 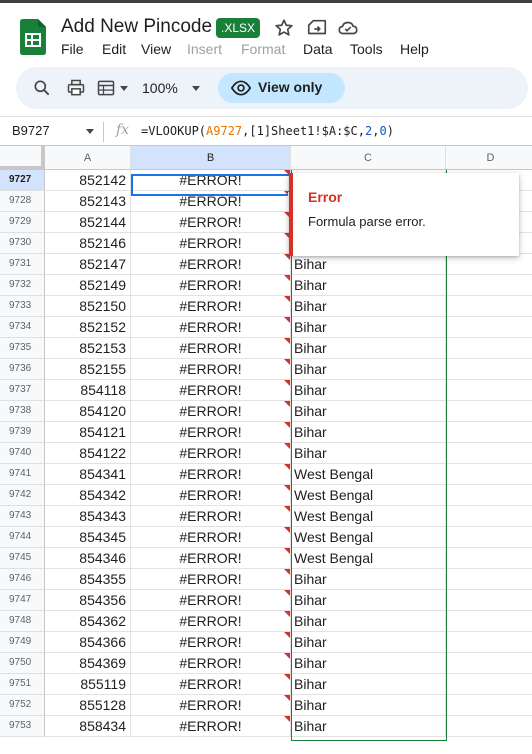 What do you see at coordinates (88, 621) in the screenshot?
I see `cell-a: 854362` at bounding box center [88, 621].